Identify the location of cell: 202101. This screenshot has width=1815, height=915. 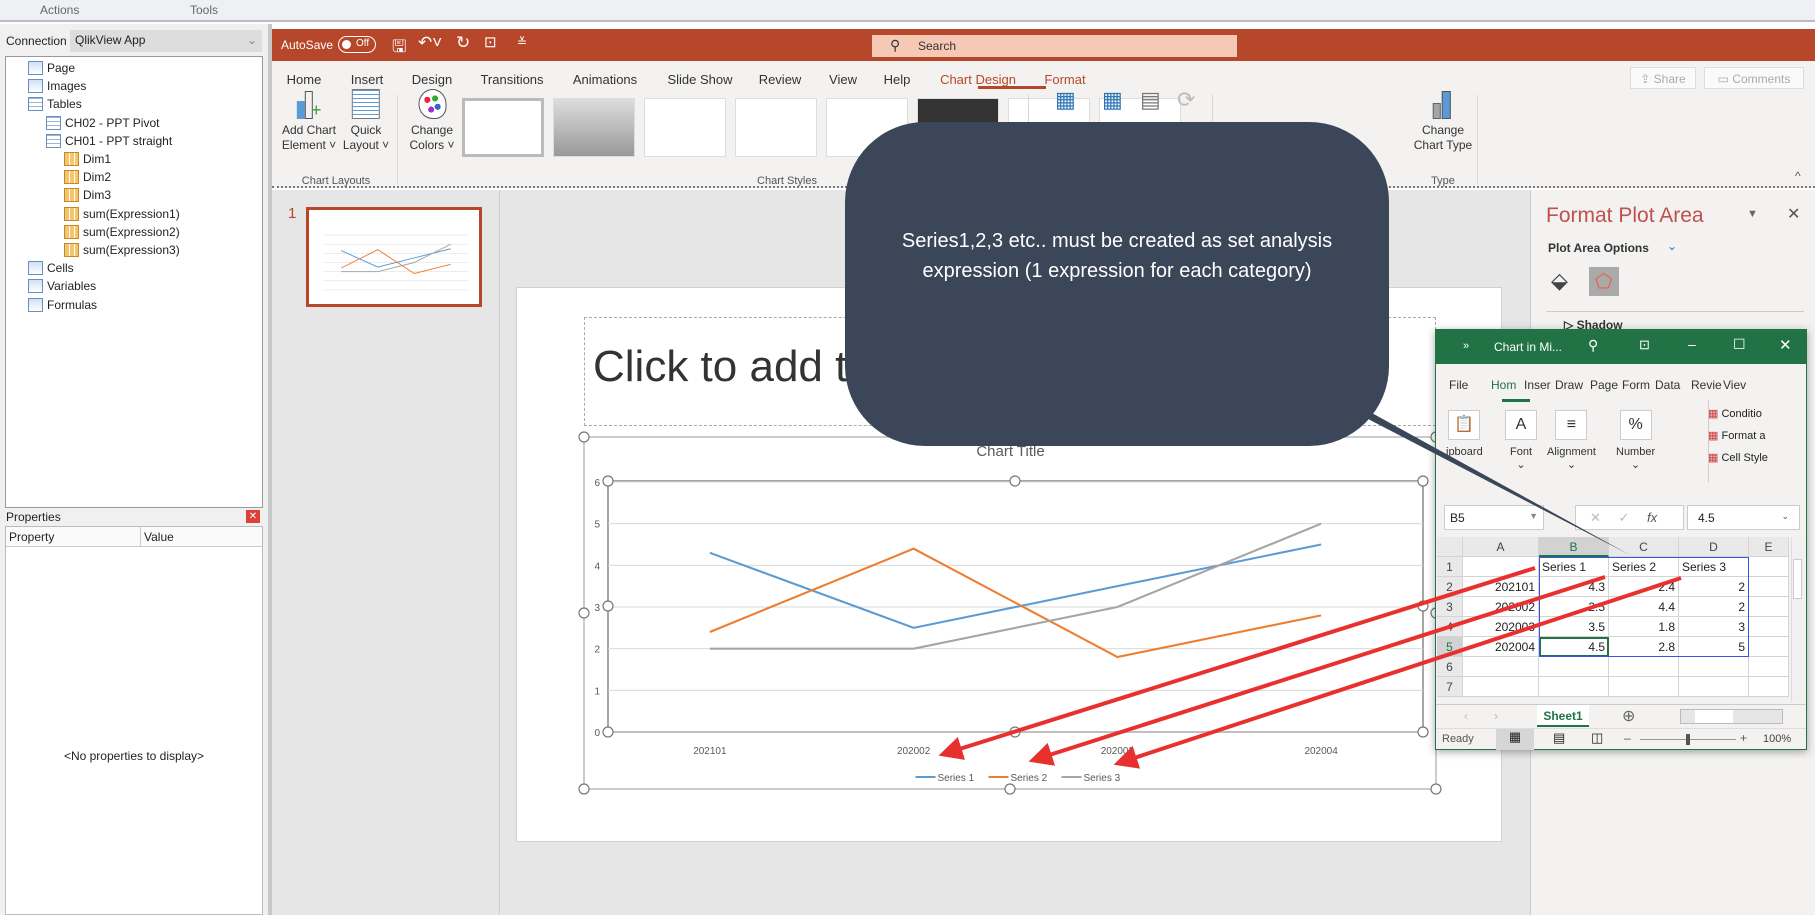
(1501, 587).